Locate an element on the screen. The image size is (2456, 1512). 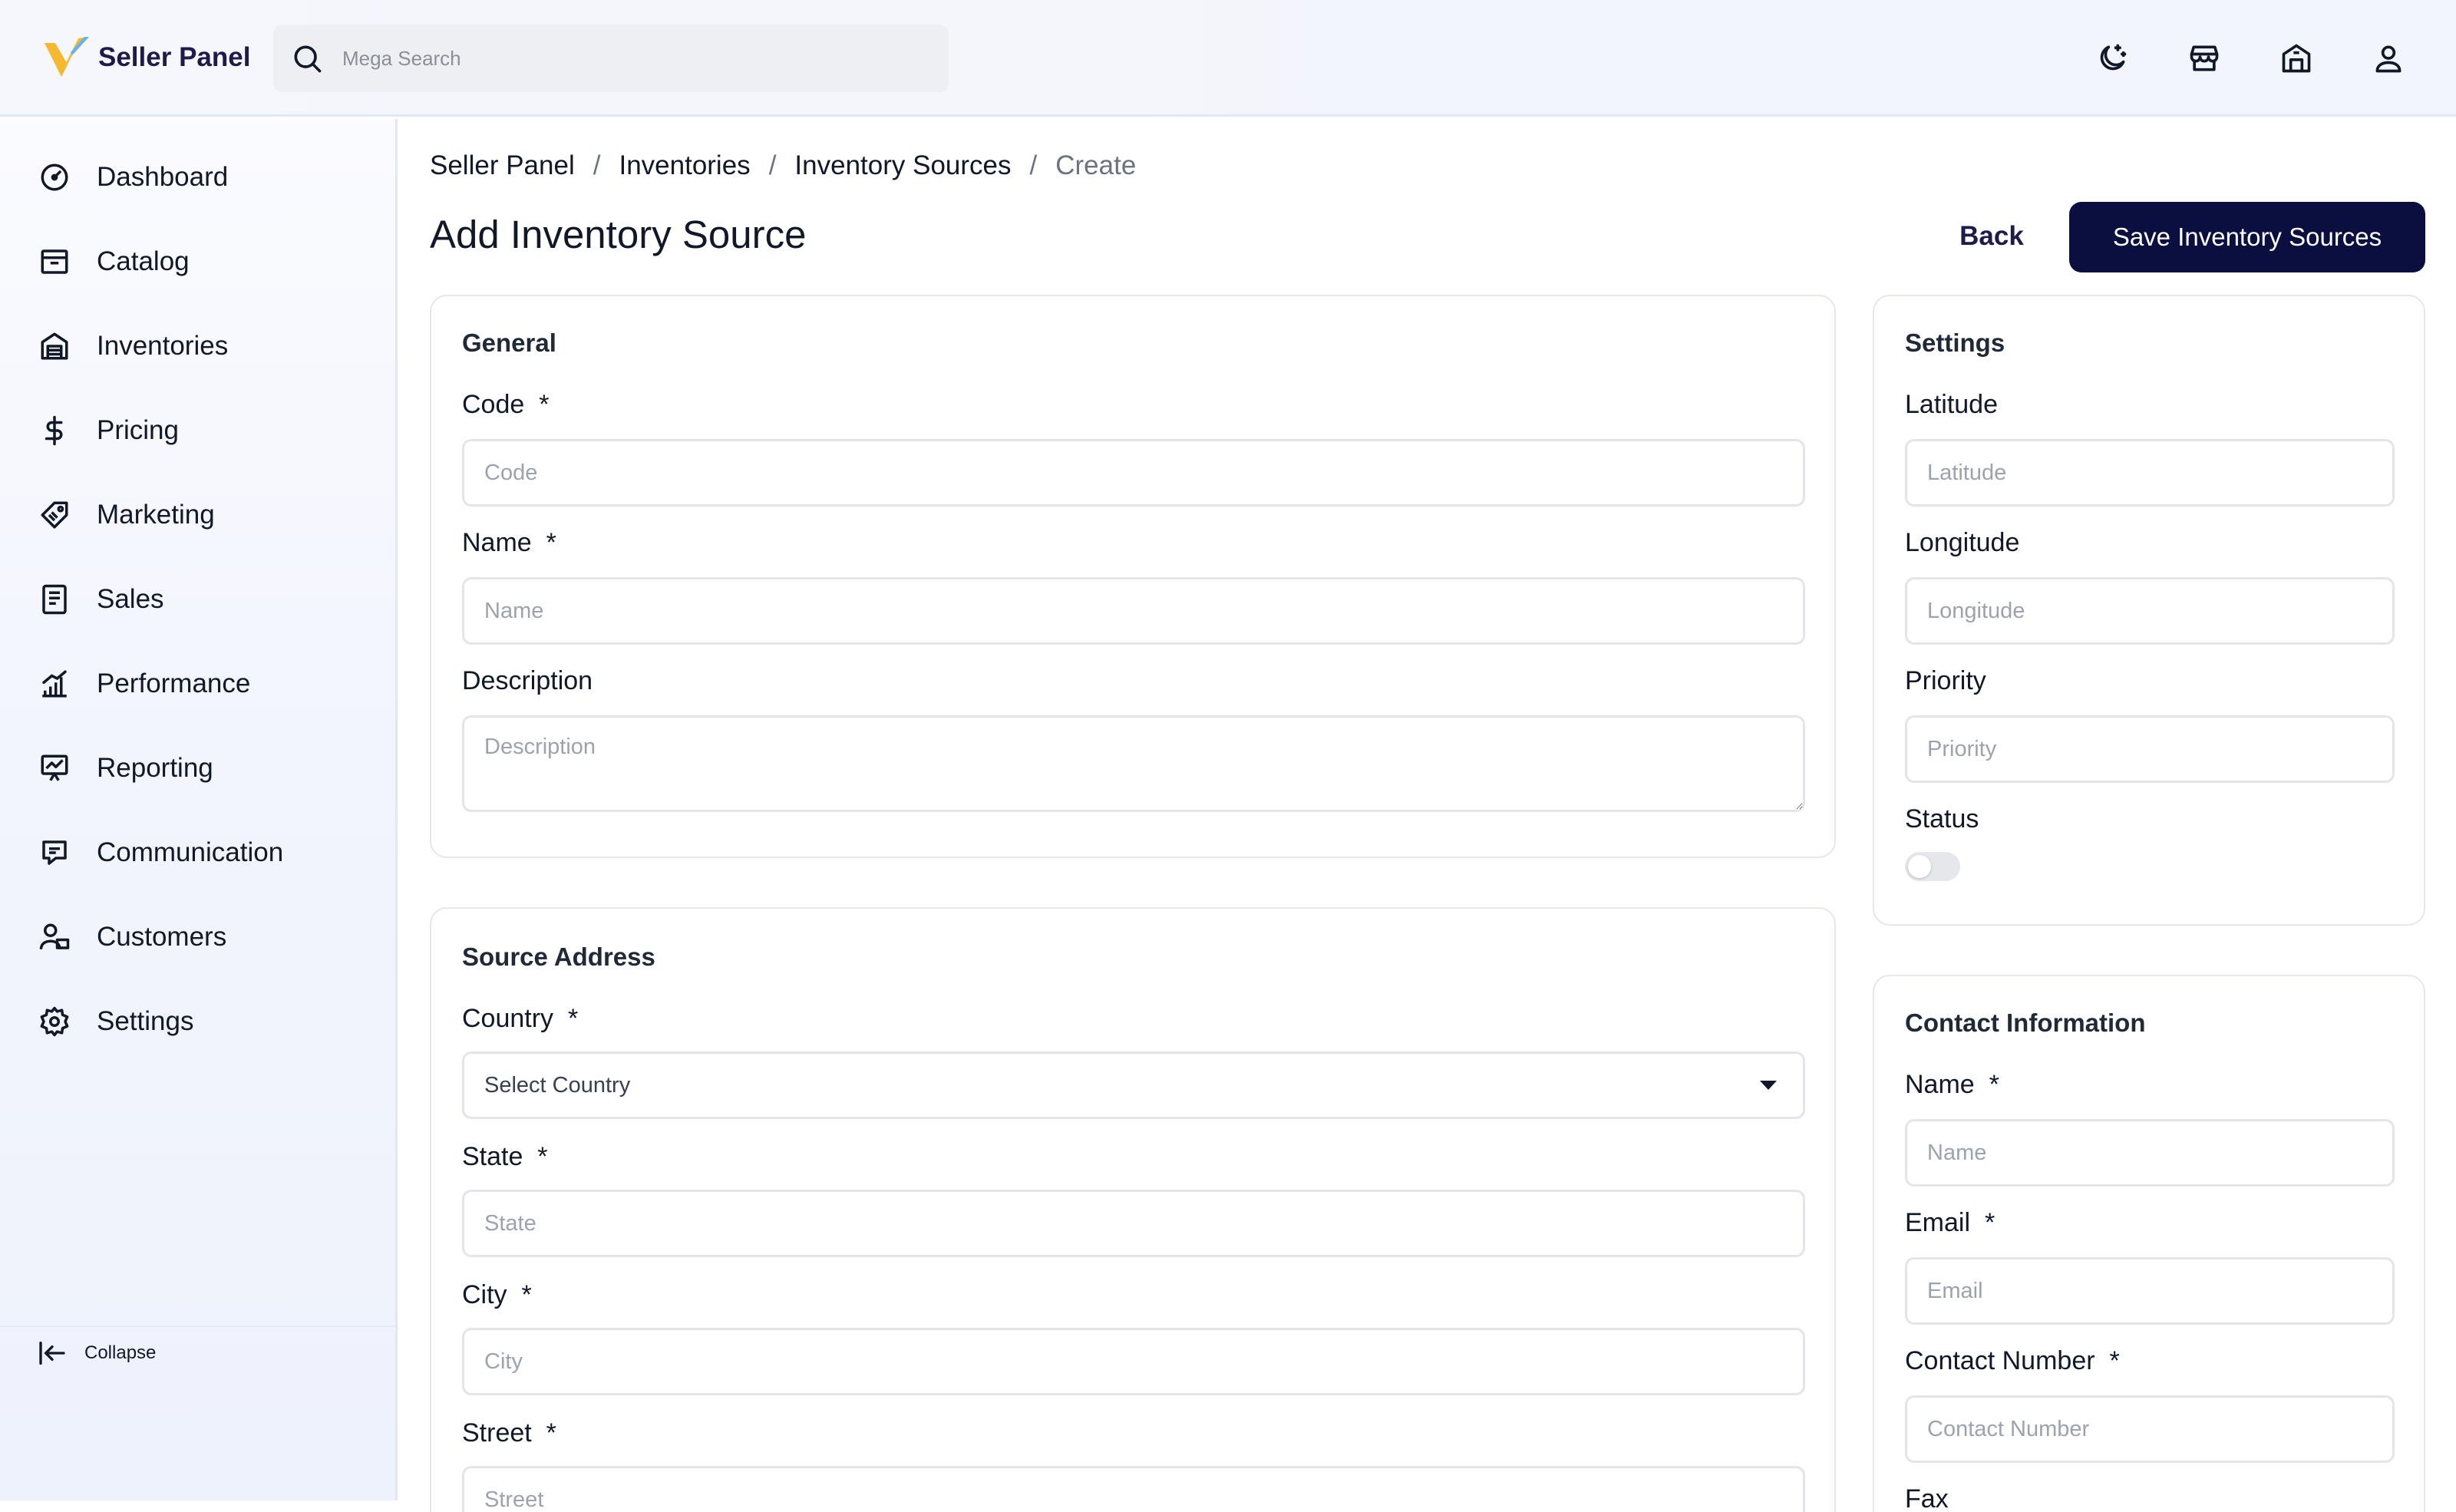
code-label: Code * is located at coordinates (506, 405).